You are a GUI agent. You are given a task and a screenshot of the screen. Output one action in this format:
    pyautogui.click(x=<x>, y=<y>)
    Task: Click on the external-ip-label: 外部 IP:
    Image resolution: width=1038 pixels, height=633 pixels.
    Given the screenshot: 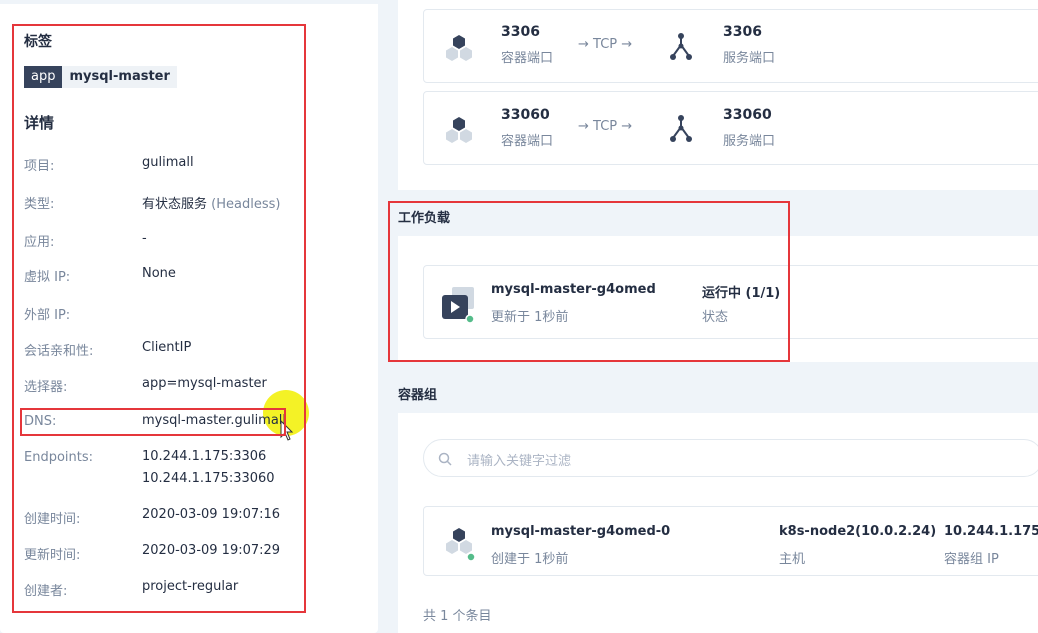 What is the action you would take?
    pyautogui.click(x=47, y=315)
    